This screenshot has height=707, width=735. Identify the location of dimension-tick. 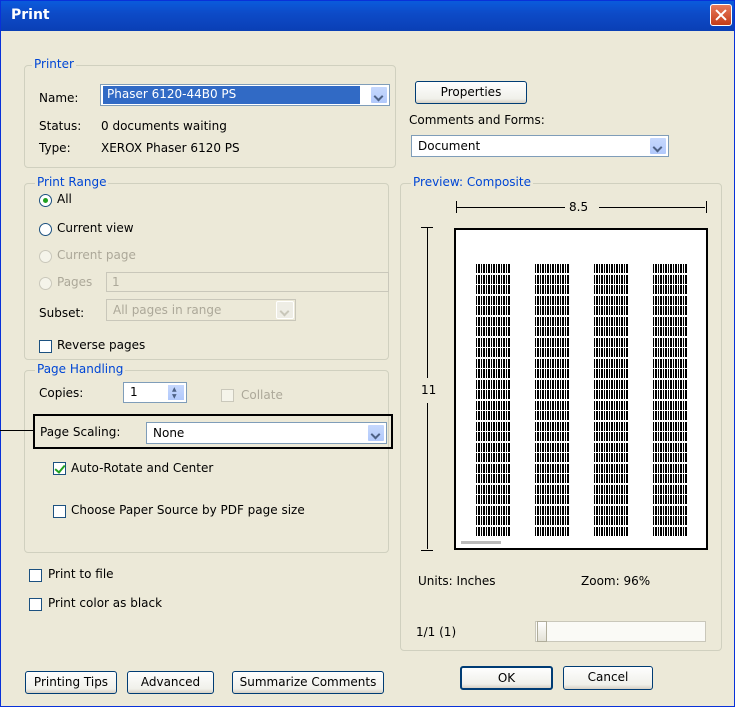
(427, 550).